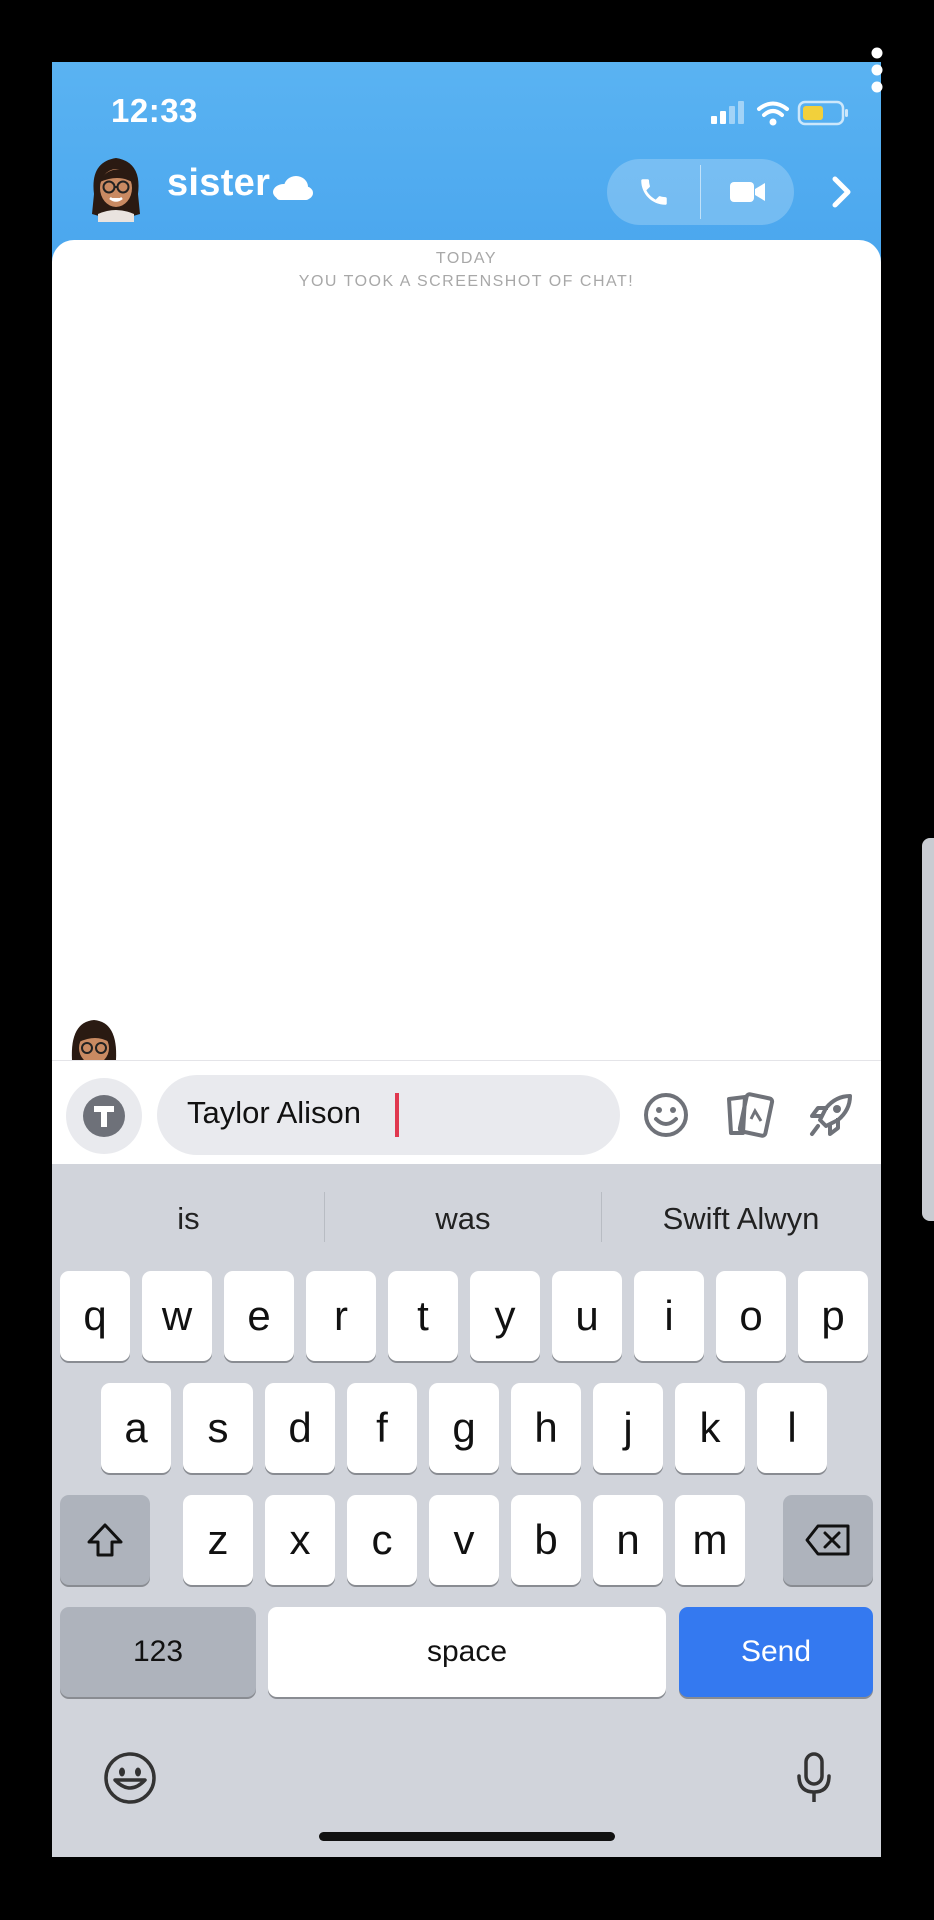 The image size is (934, 1920). I want to click on emoji-keyboard-button, so click(130, 1778).